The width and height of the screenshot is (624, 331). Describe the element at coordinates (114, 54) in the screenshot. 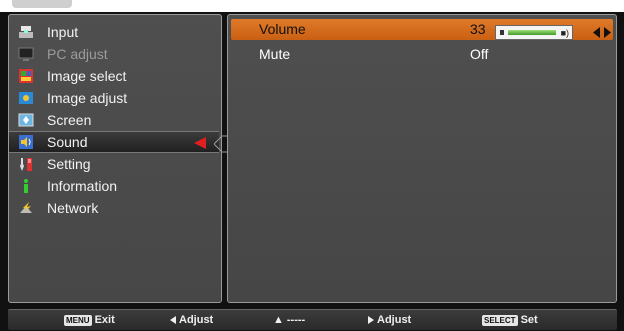

I see `menu-item-pc-adjust: PC adjust` at that location.